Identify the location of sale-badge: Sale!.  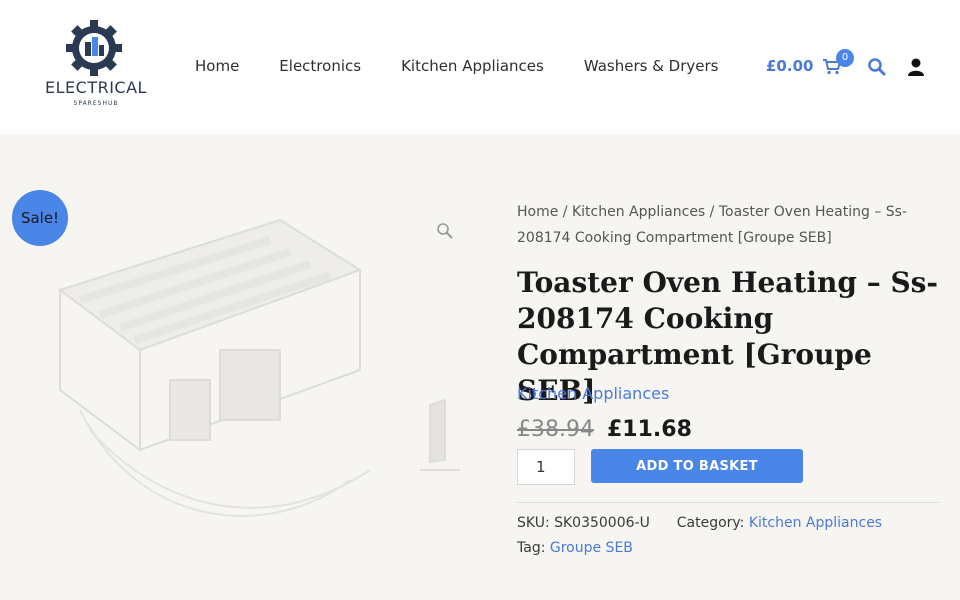
(40, 218).